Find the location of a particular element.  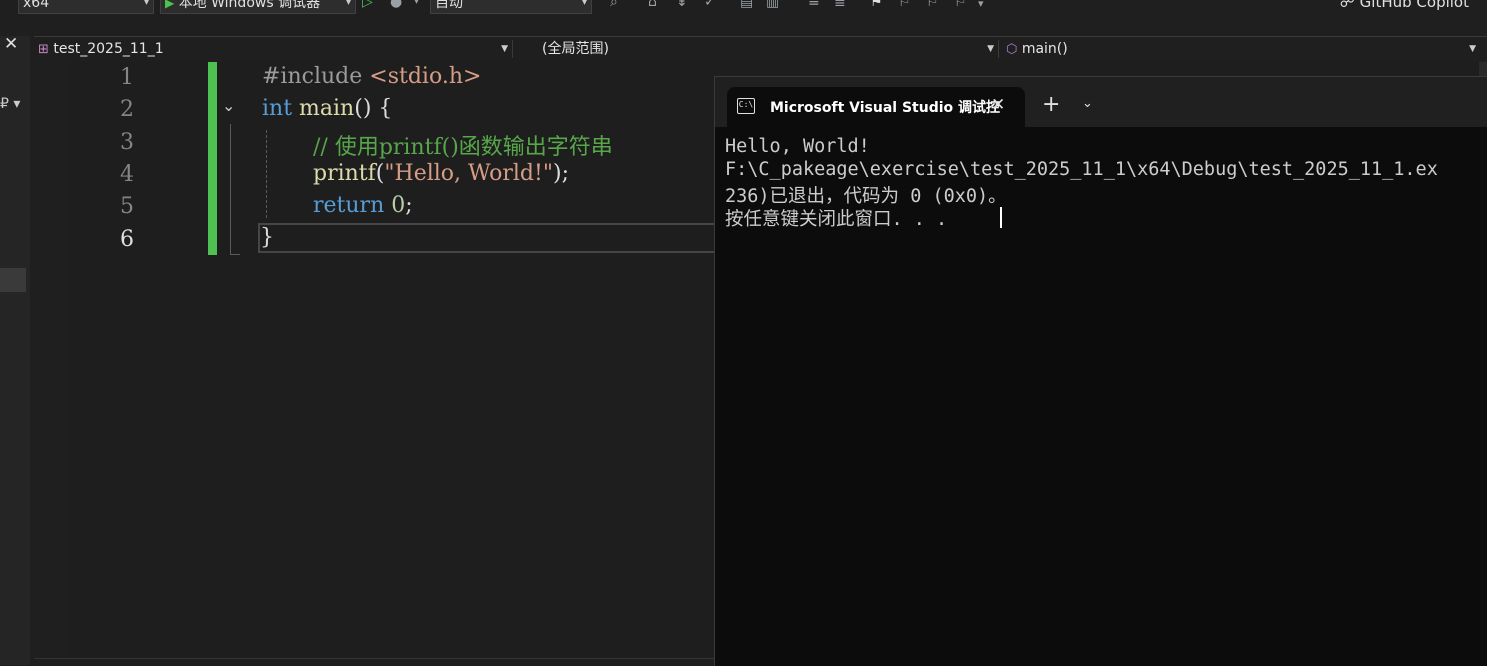

code-line-4: printf("Hello, World!"); is located at coordinates (441, 173).